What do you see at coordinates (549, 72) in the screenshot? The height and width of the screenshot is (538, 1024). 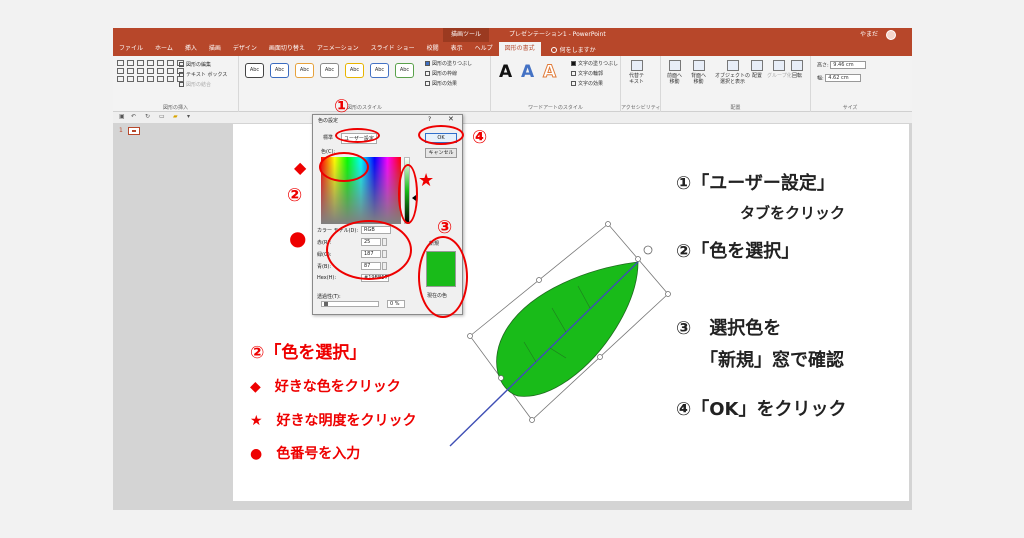 I see `wordart-preset-3: A` at bounding box center [549, 72].